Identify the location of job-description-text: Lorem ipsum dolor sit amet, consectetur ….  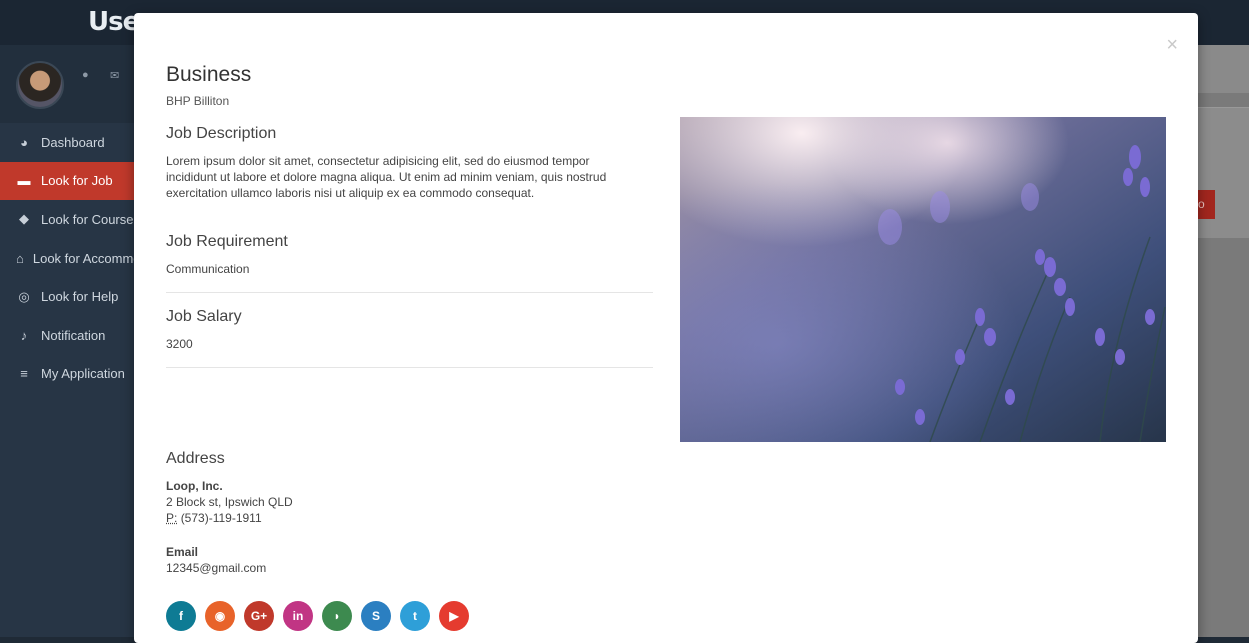
(386, 177).